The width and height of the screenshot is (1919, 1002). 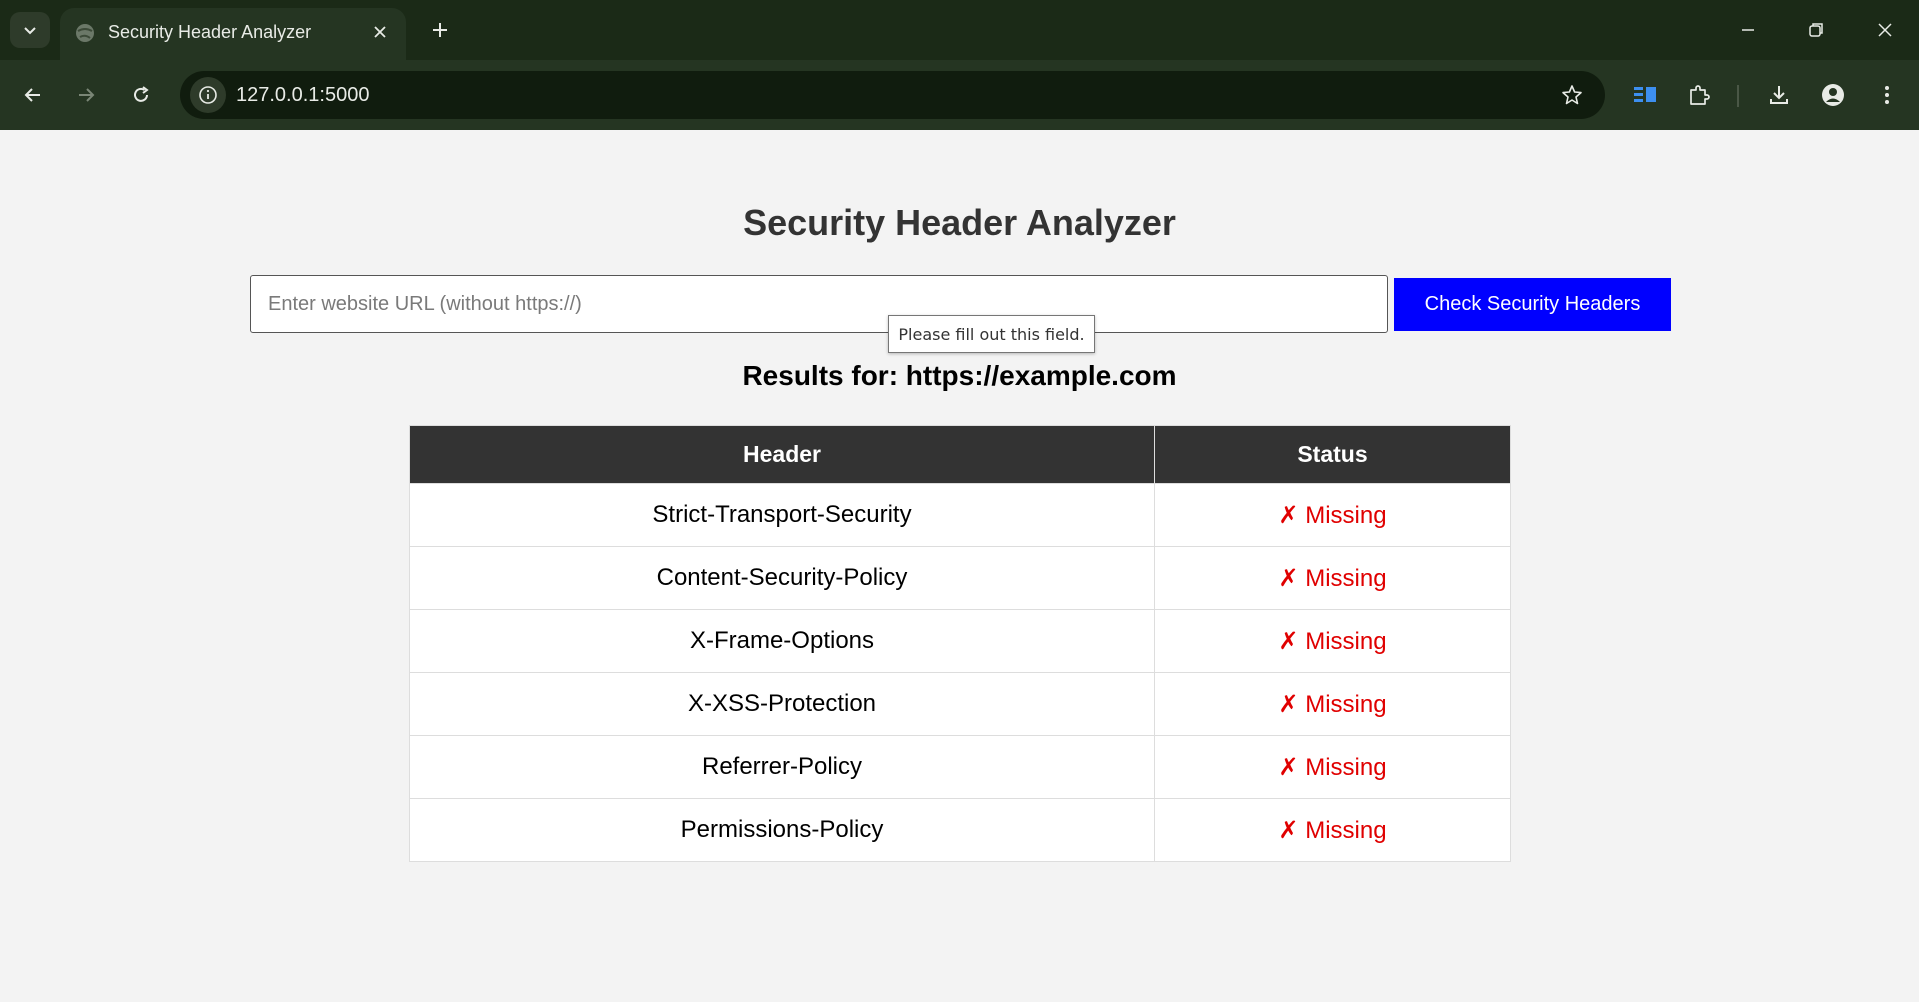 I want to click on tab-close-button, so click(x=380, y=32).